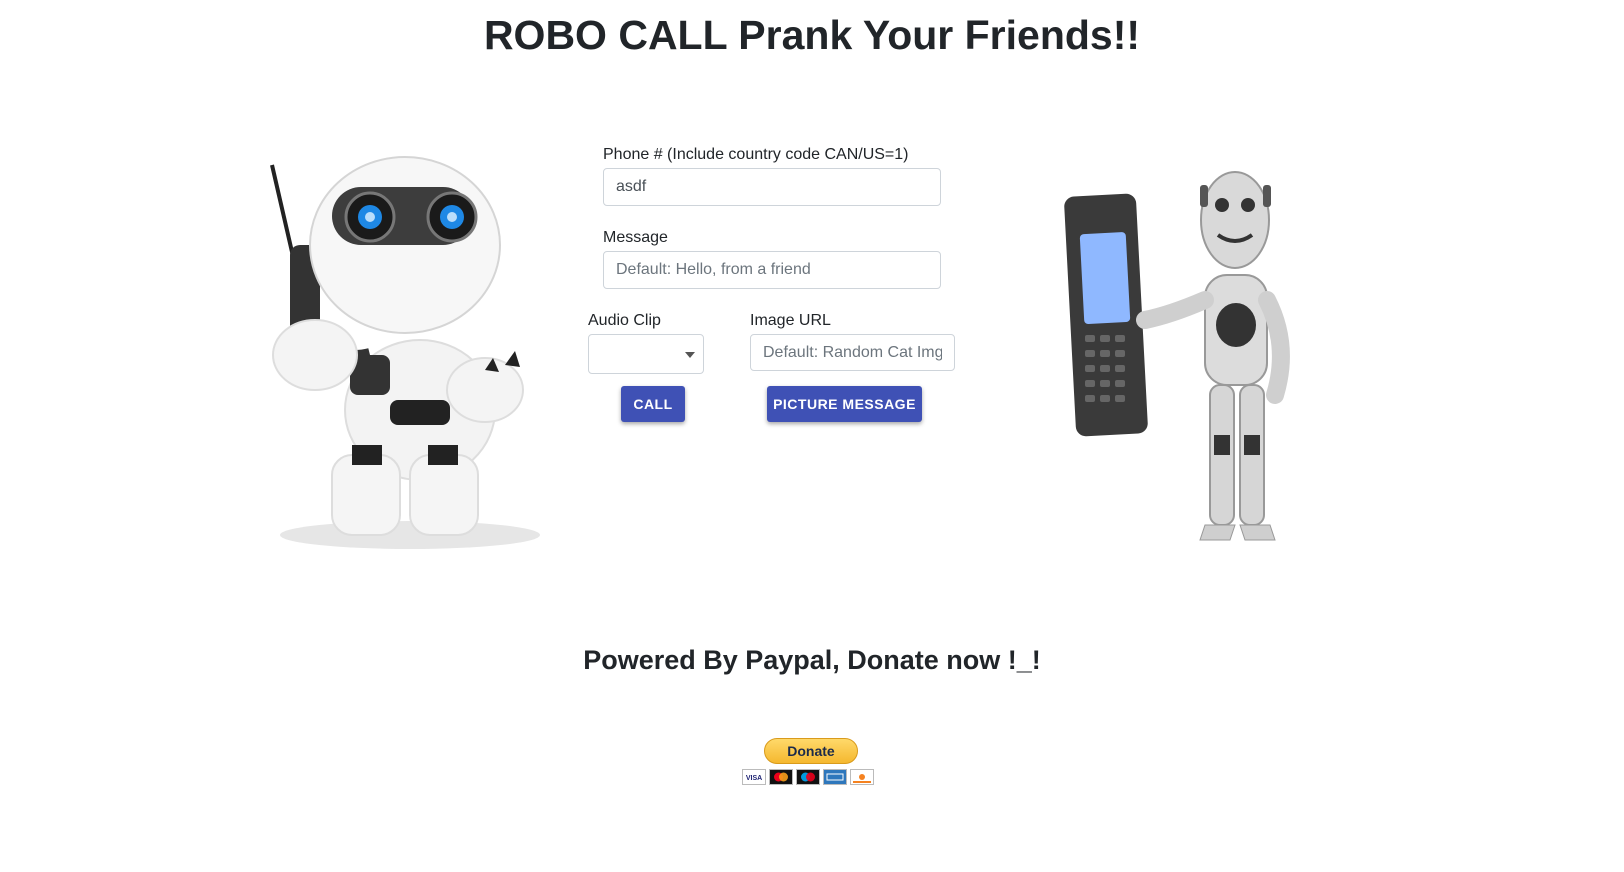 This screenshot has width=1624, height=872. Describe the element at coordinates (624, 320) in the screenshot. I see `audio-clip-label: Audio Clip` at that location.